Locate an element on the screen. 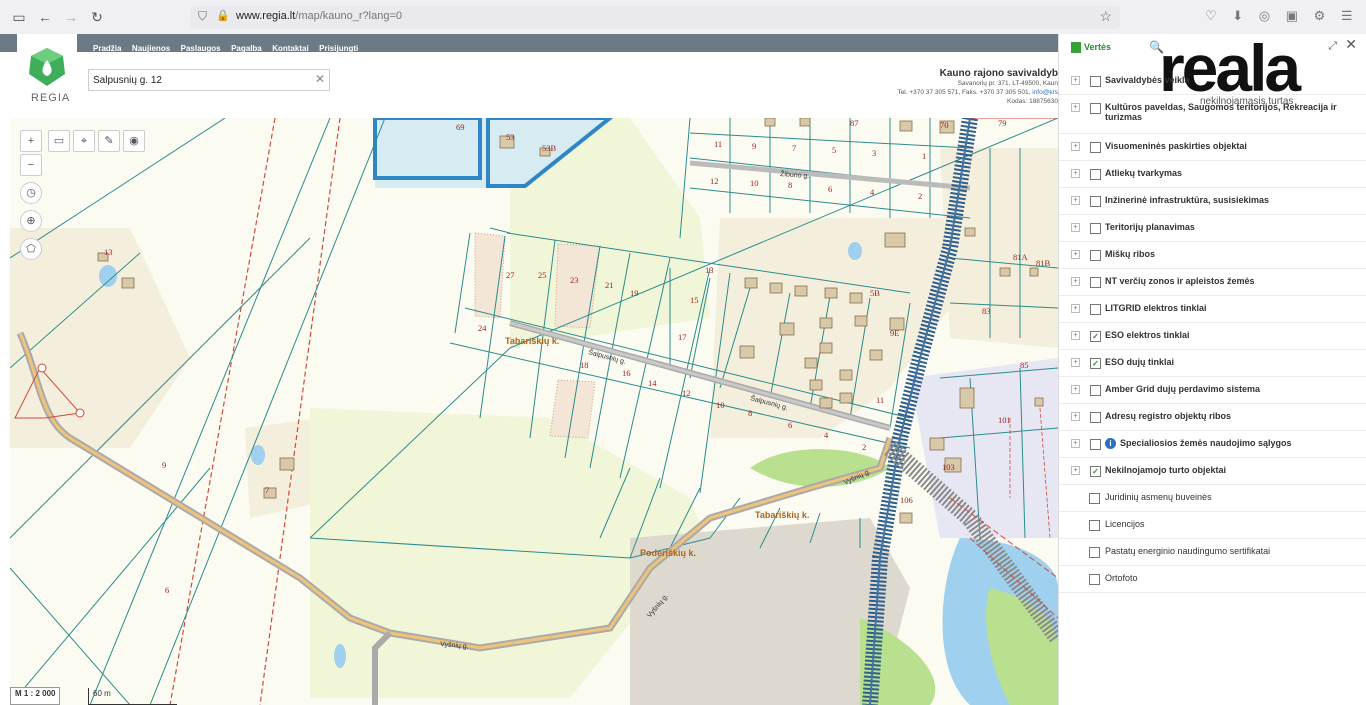 Image resolution: width=1366 pixels, height=705 pixels. sidebar-toggle-icon: ▭ is located at coordinates (19, 17).